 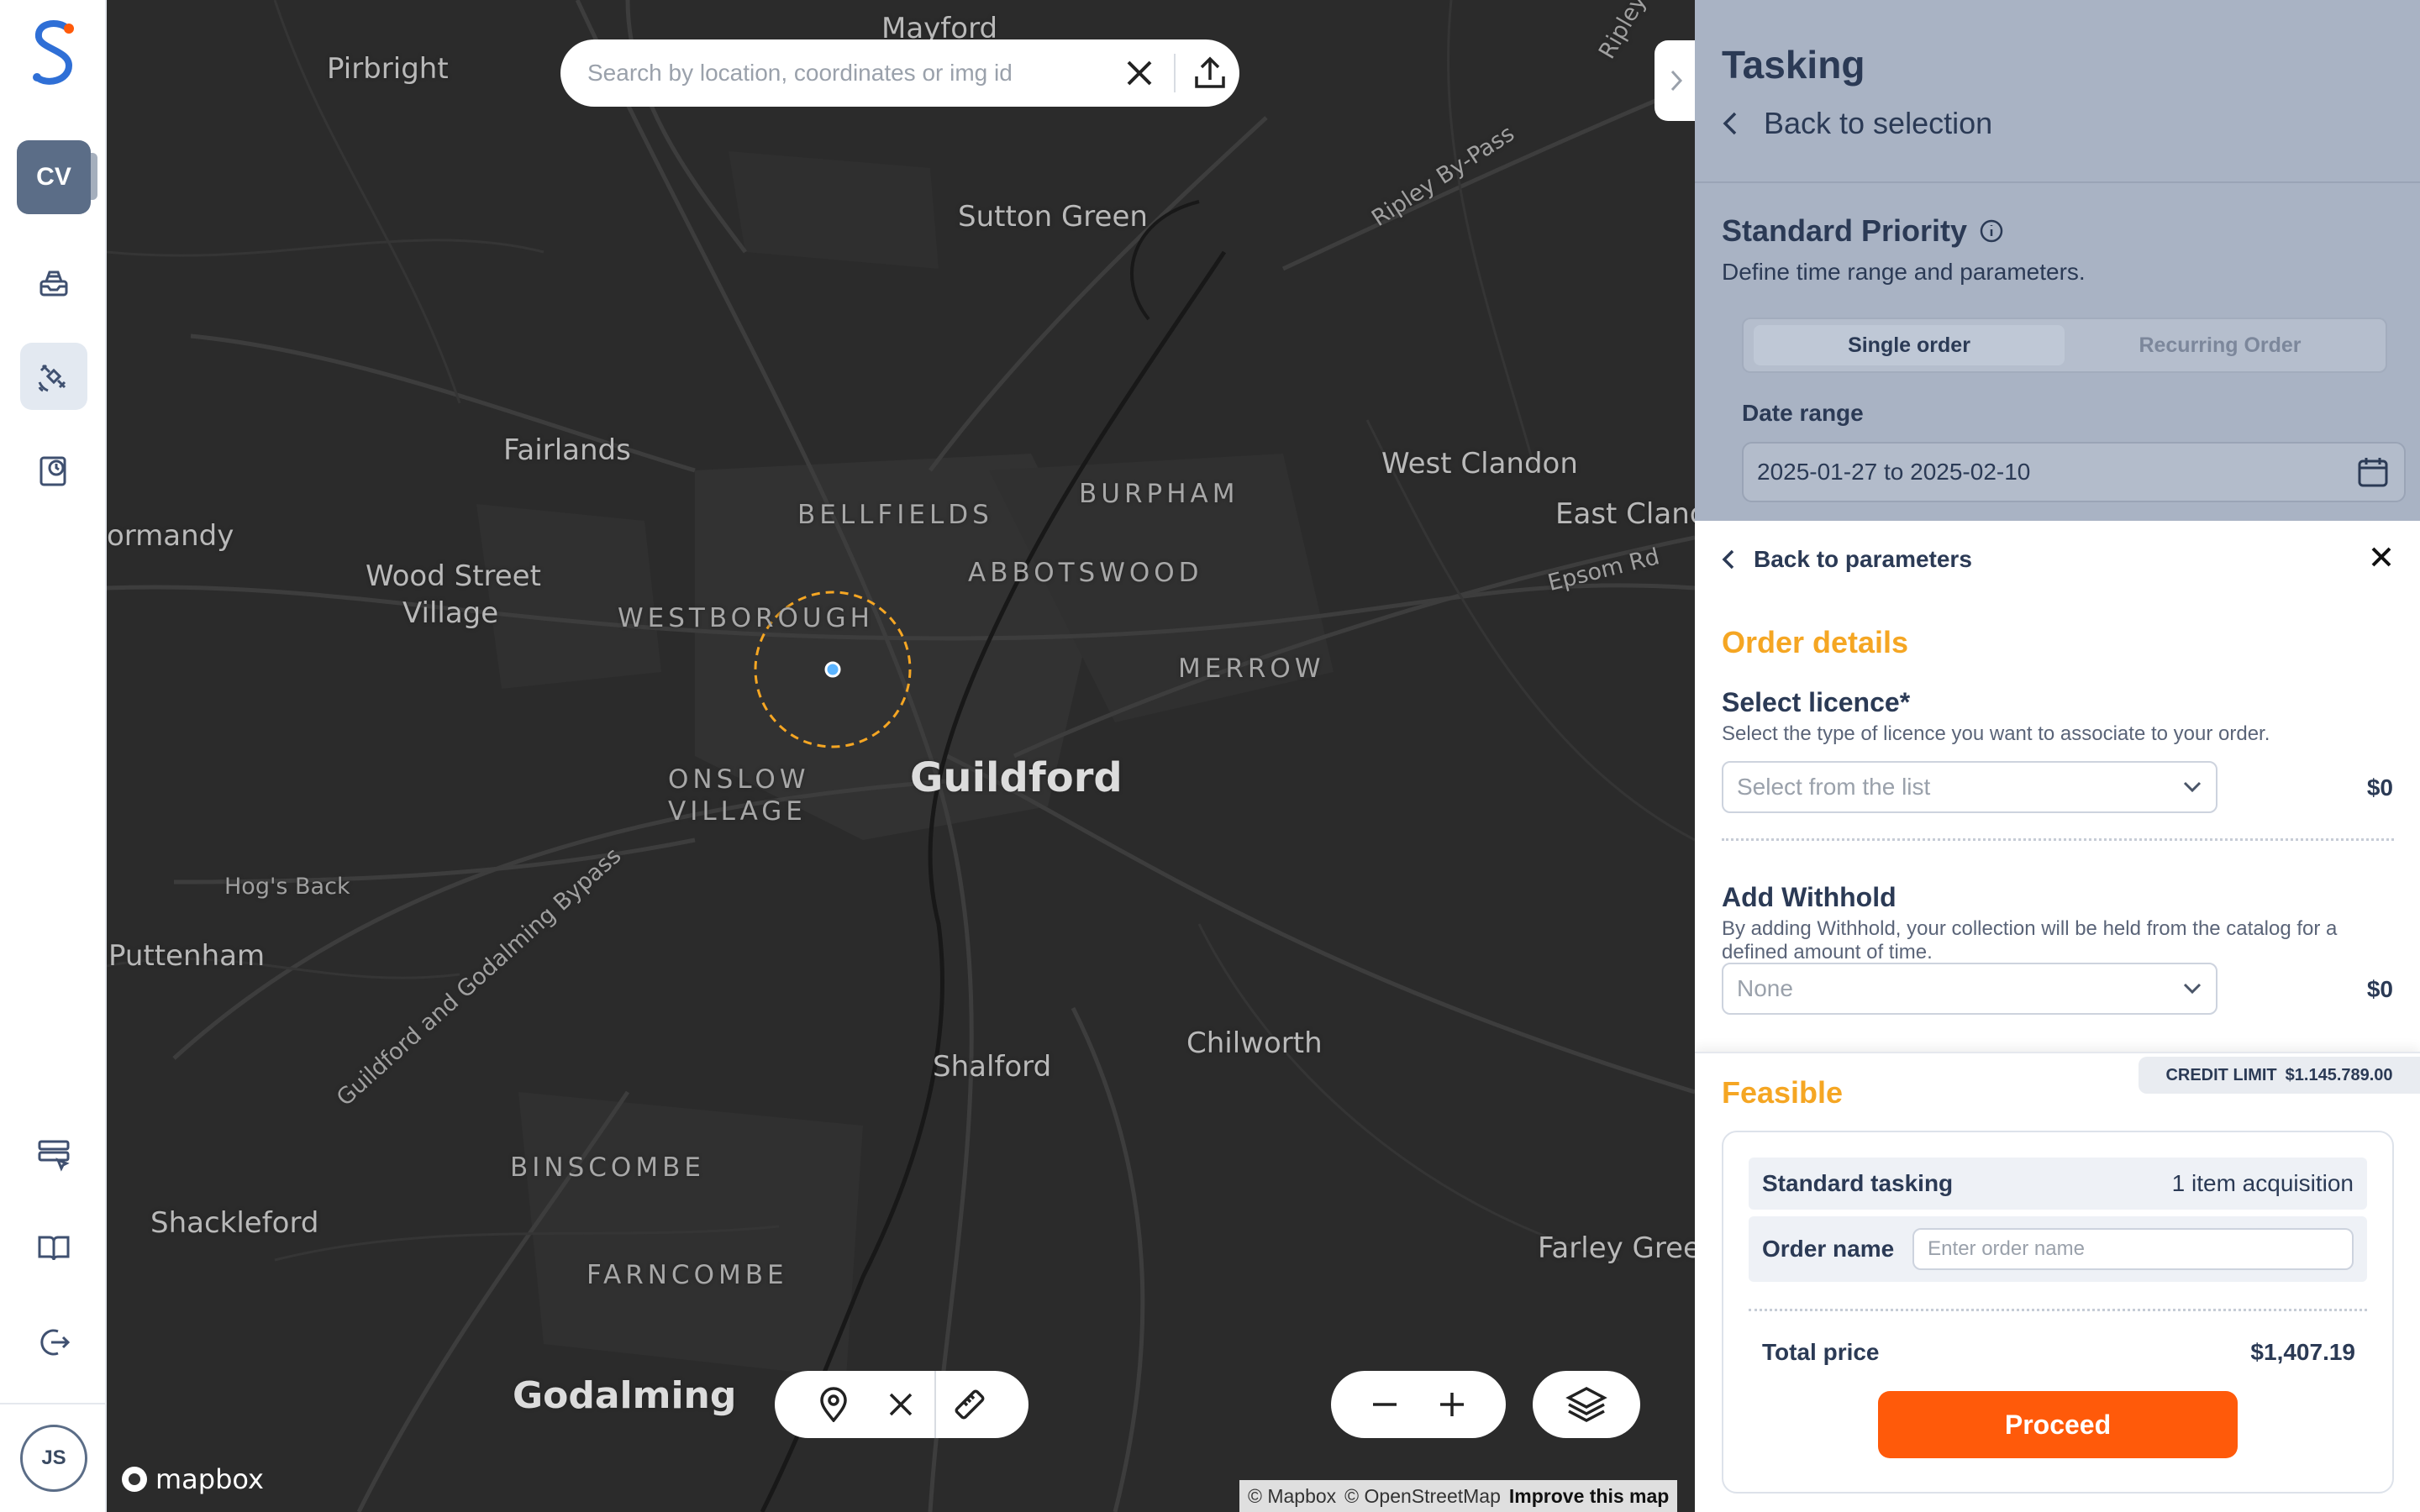 I want to click on priority-title-text: Standard Priority, so click(x=1845, y=230).